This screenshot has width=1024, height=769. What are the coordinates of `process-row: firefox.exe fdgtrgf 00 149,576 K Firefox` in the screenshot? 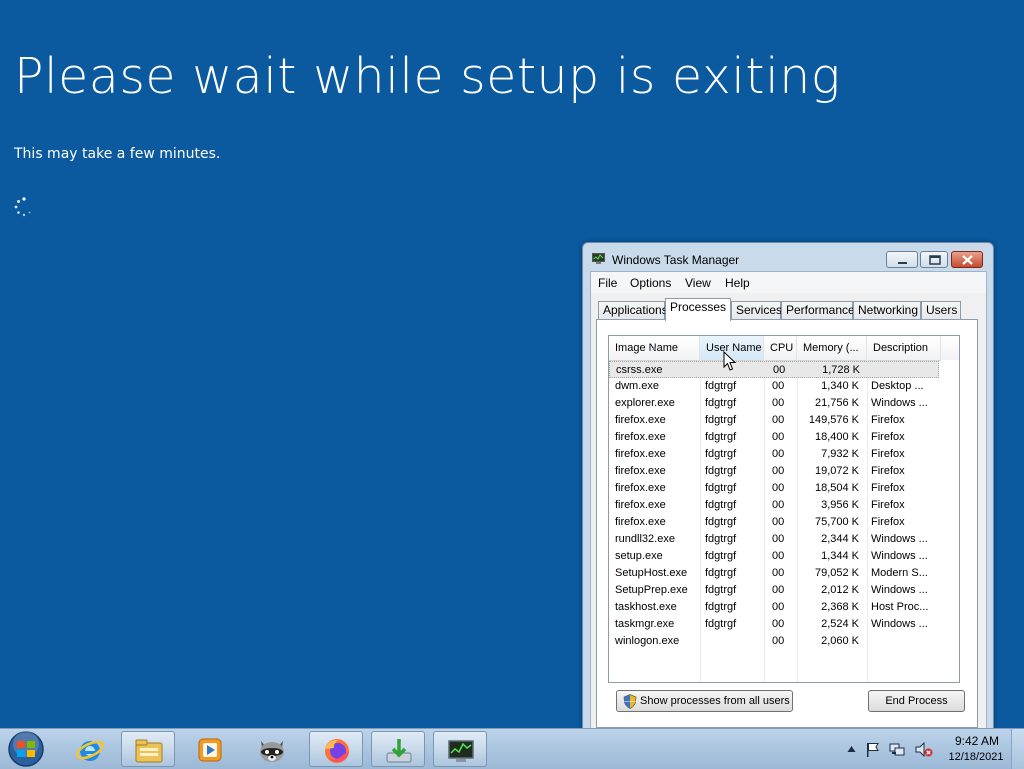 It's located at (774, 420).